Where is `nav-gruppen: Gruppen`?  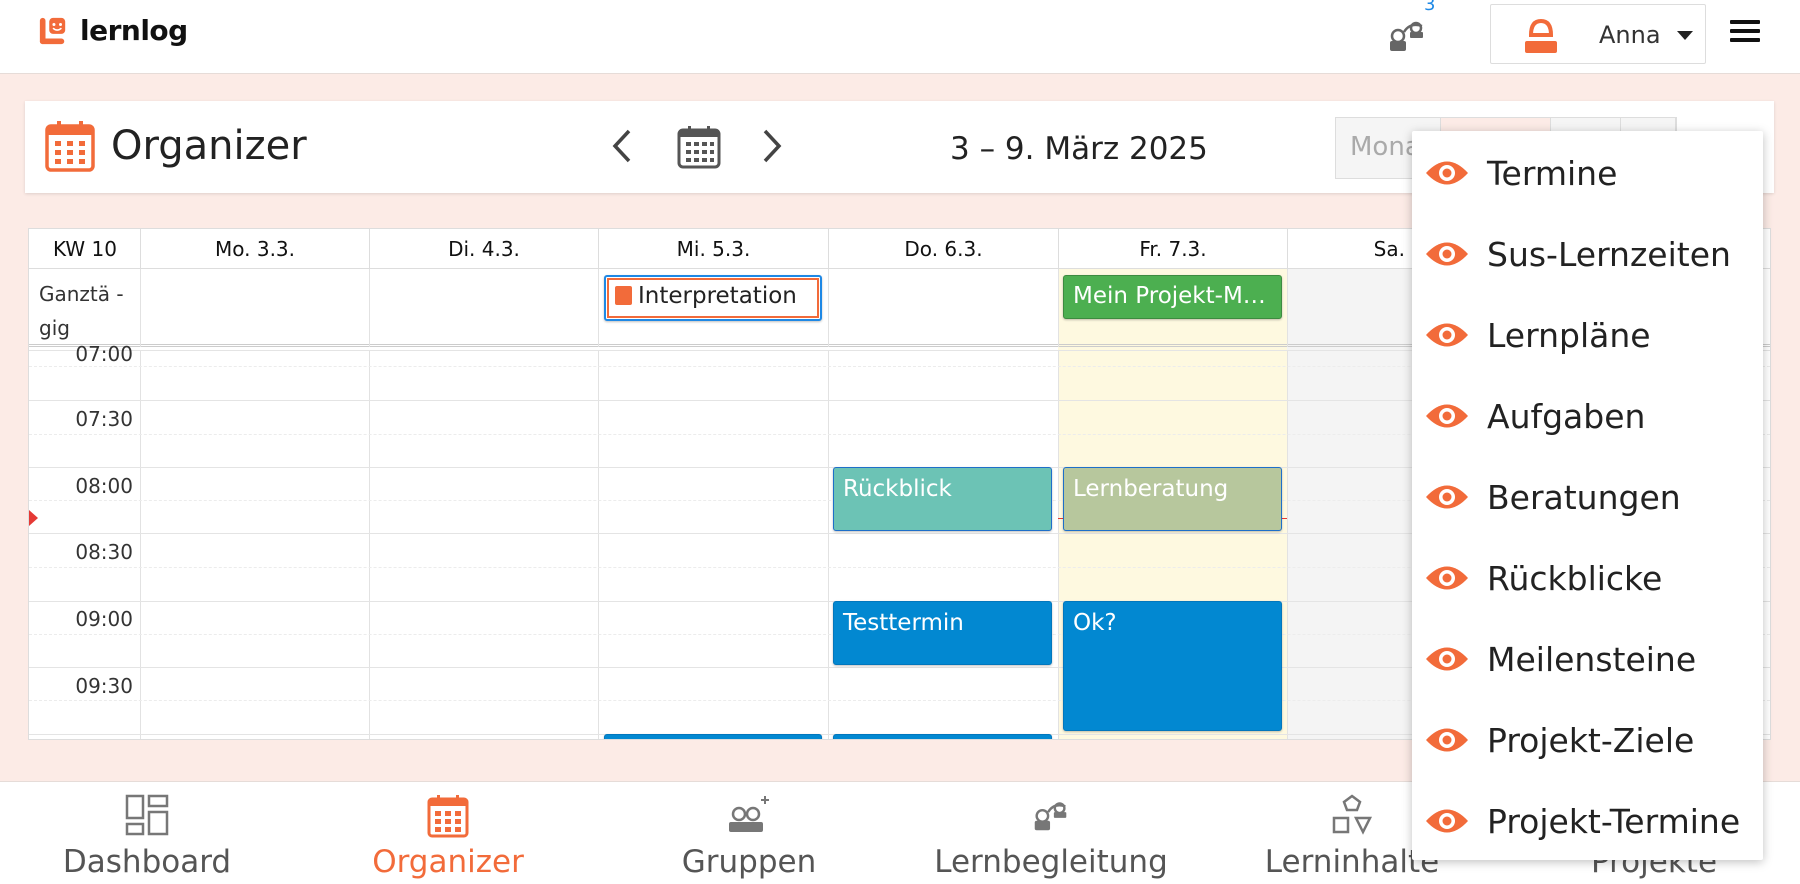
nav-gruppen: Gruppen is located at coordinates (749, 833).